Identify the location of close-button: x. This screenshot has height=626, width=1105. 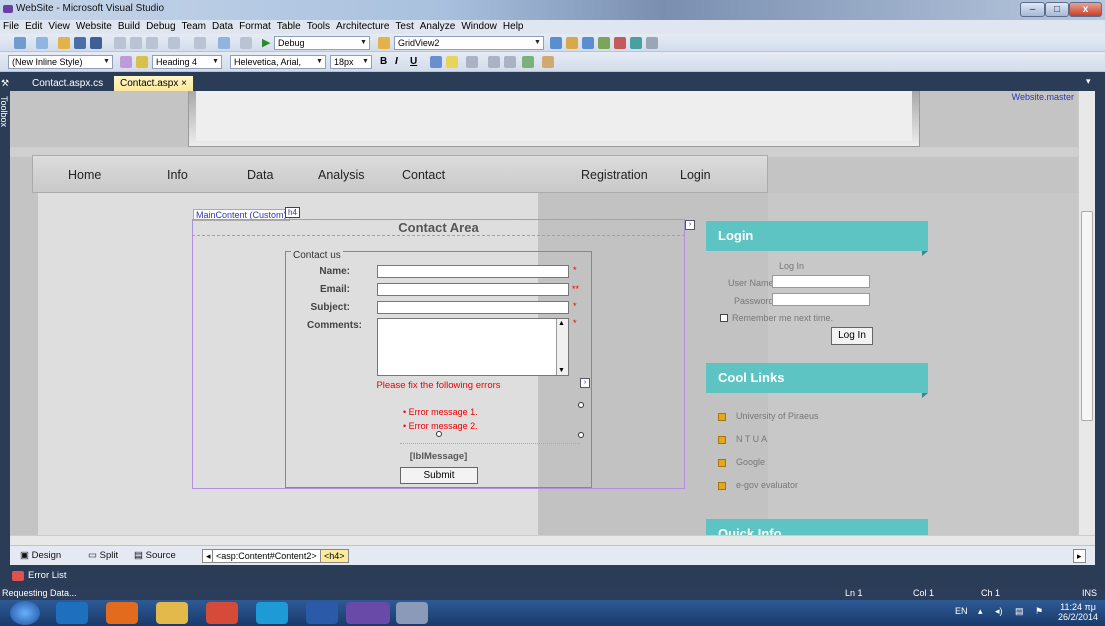
(1085, 9).